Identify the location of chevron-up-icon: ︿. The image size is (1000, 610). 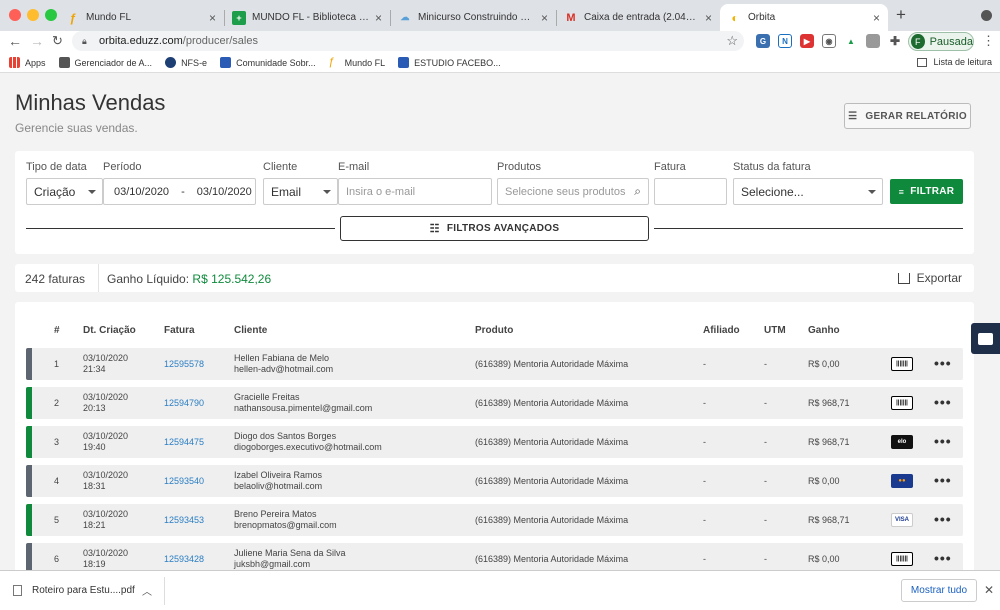
(147, 590).